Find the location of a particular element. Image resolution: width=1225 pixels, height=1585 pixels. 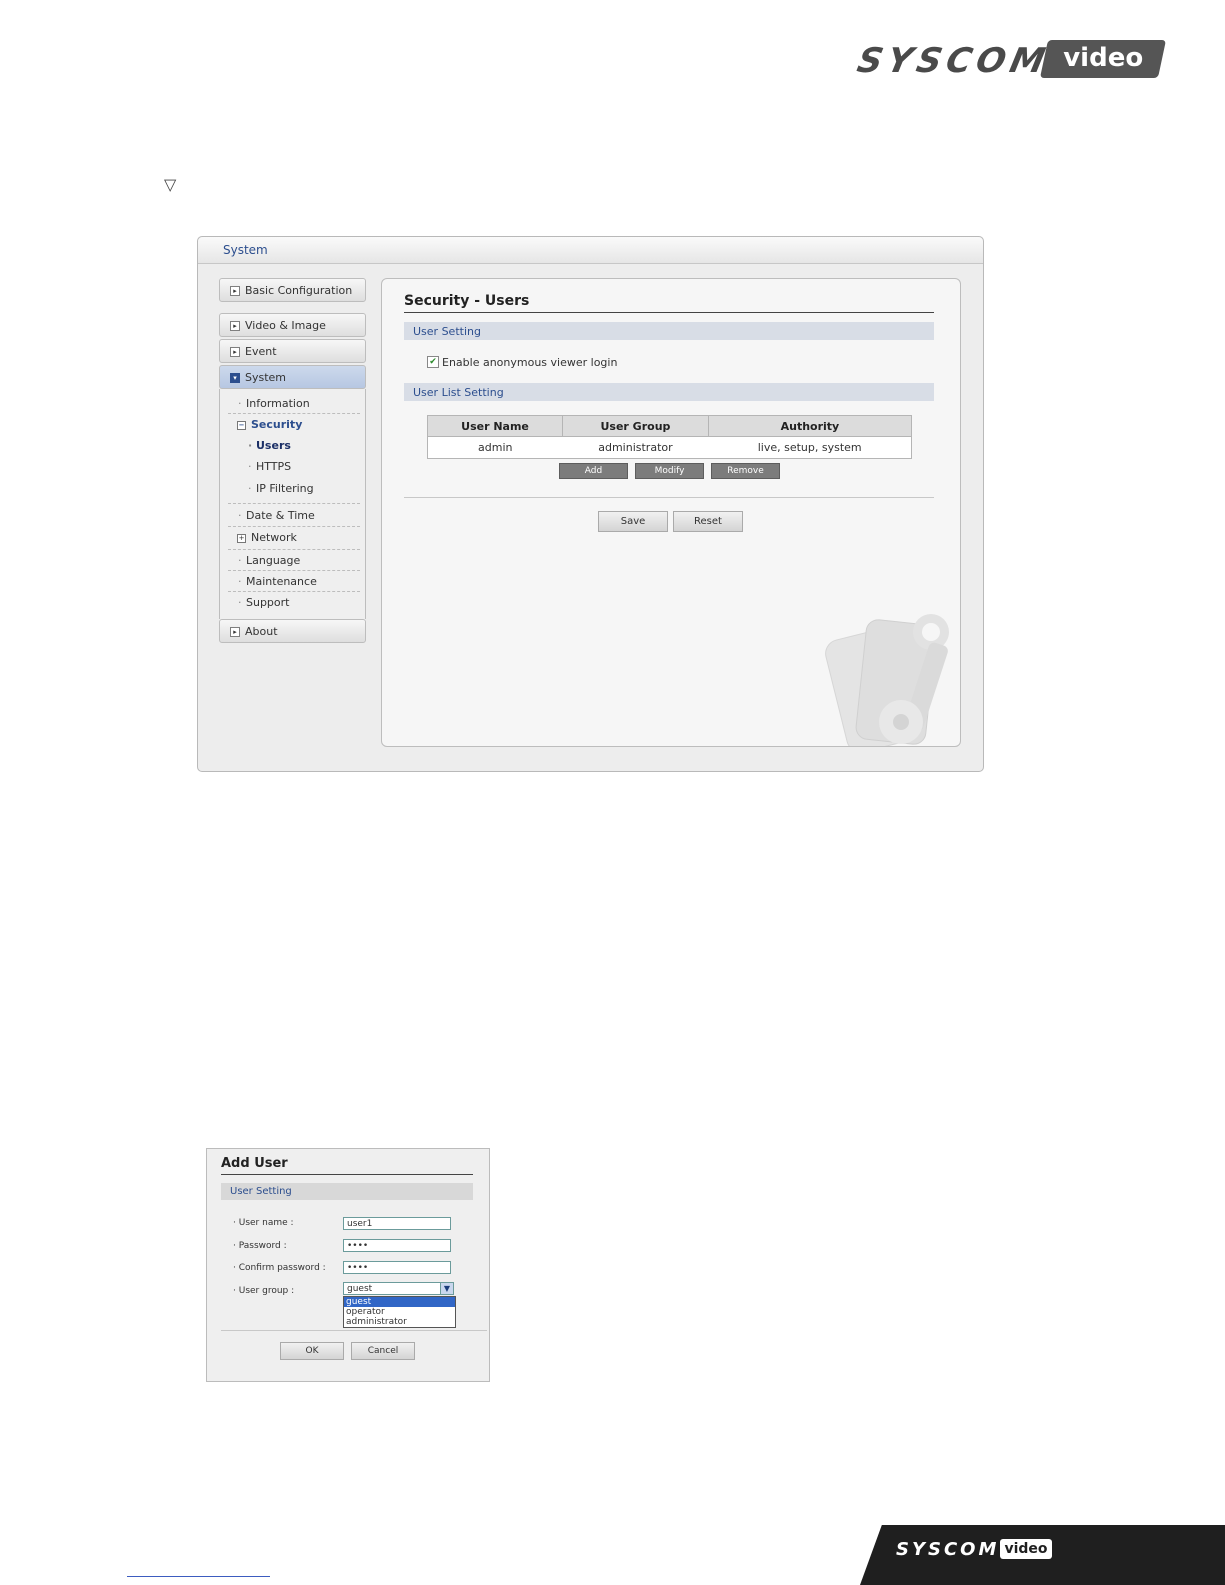

ok-button: OK is located at coordinates (312, 1351).